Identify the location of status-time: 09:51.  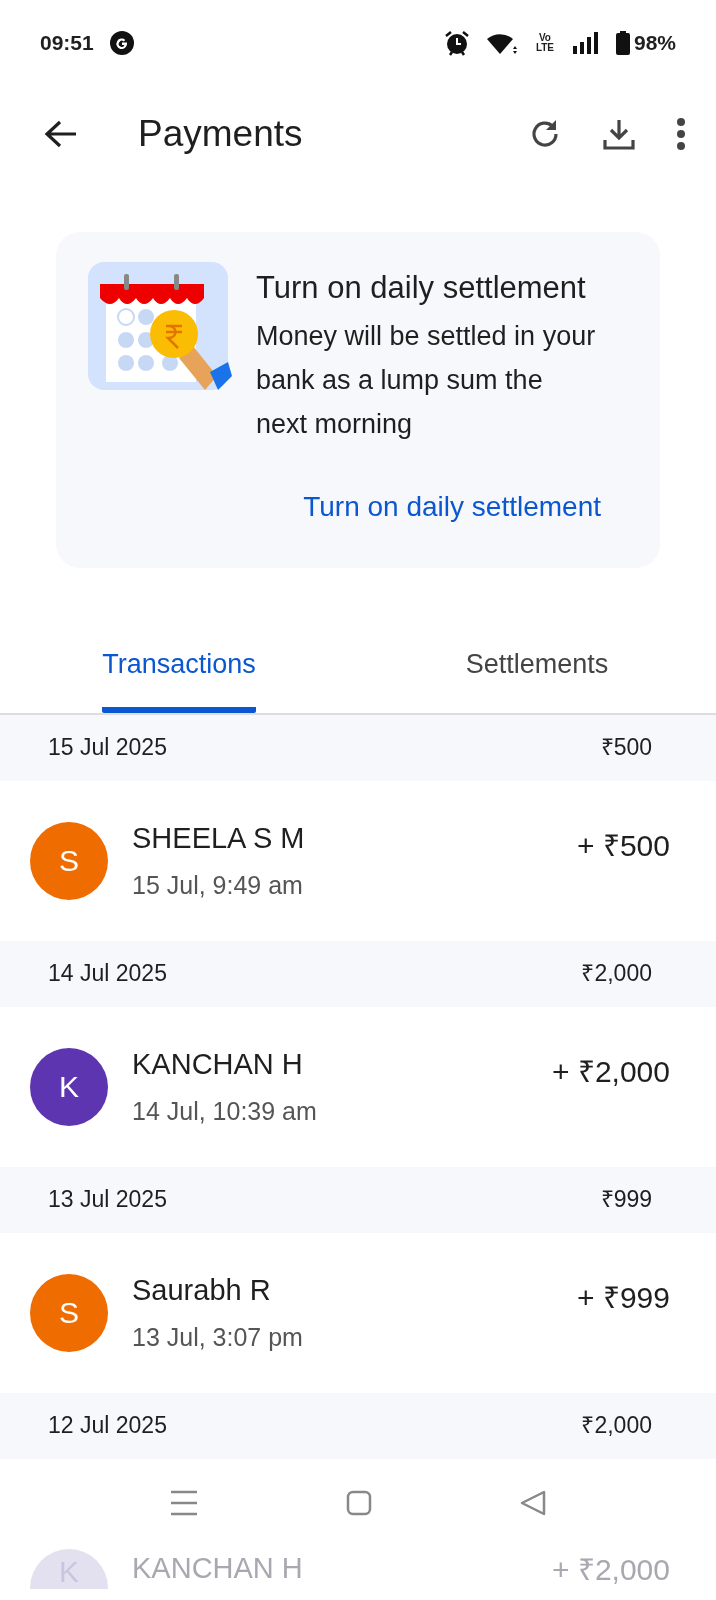
(67, 43).